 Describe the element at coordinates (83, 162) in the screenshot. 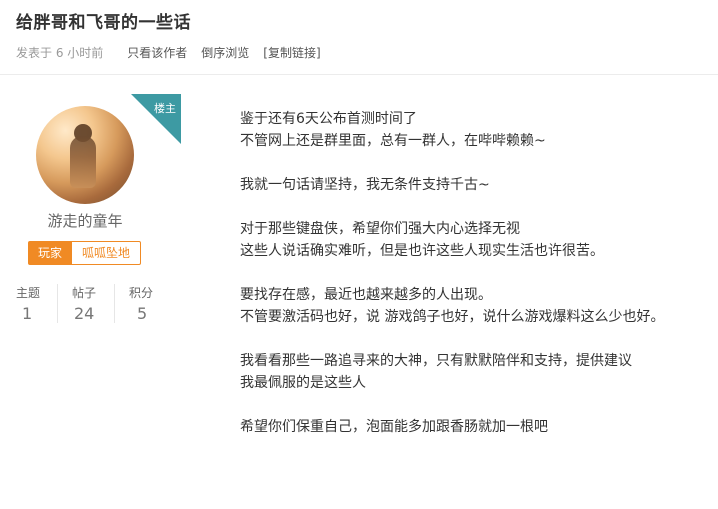

I see `avatar-figure-body` at that location.